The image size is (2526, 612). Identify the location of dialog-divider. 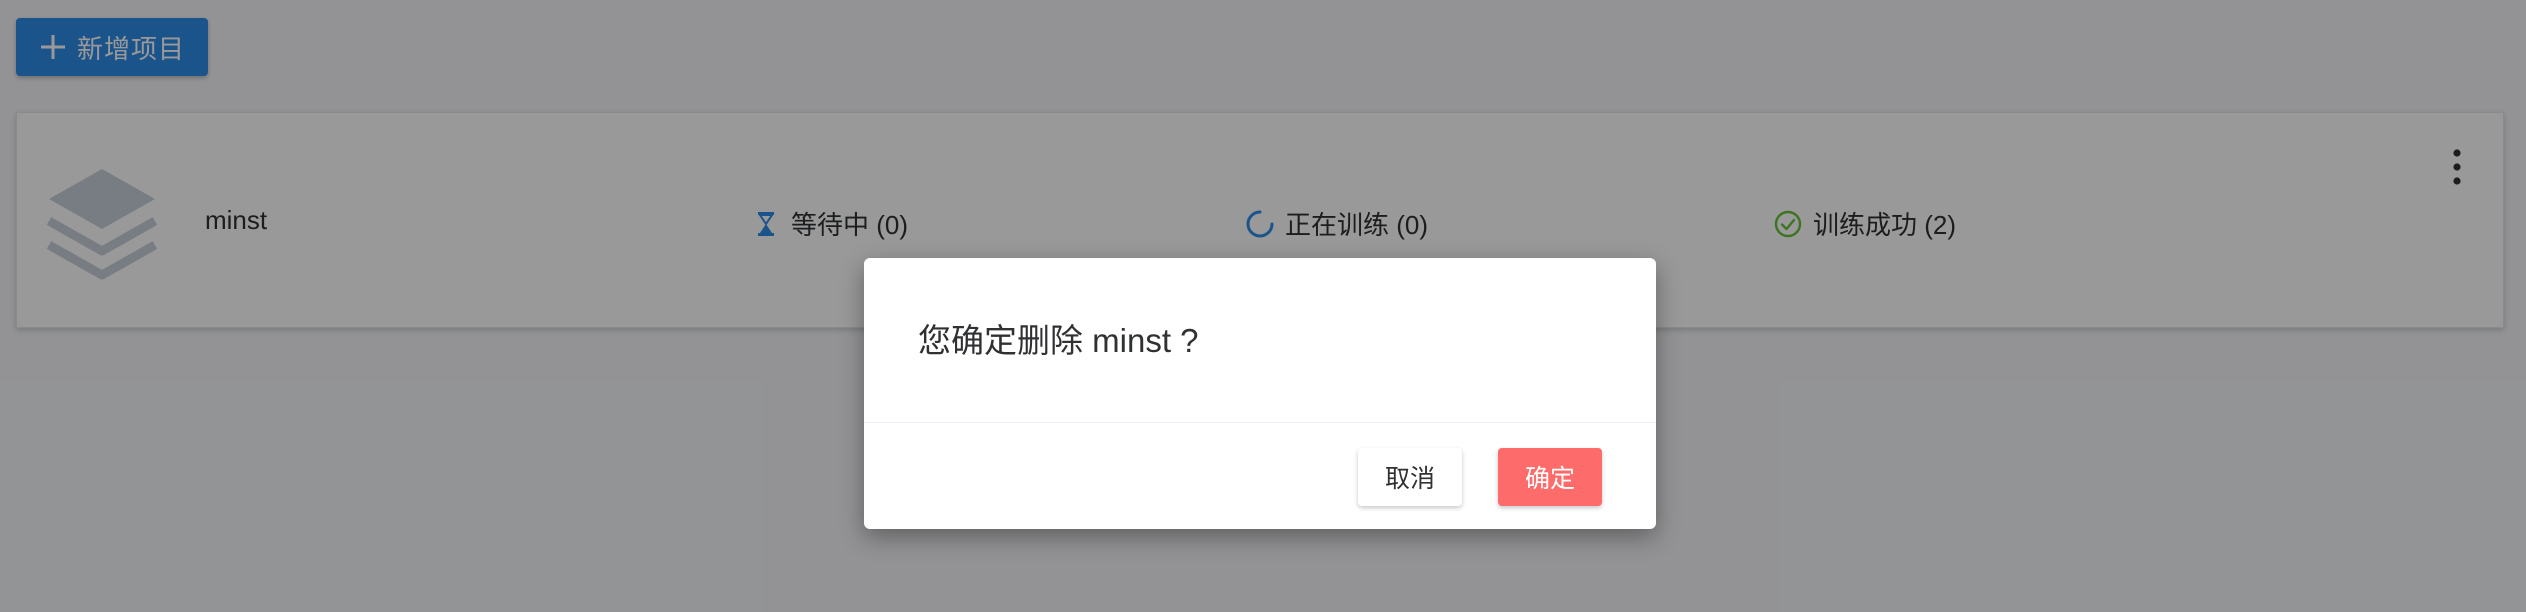
(1260, 422).